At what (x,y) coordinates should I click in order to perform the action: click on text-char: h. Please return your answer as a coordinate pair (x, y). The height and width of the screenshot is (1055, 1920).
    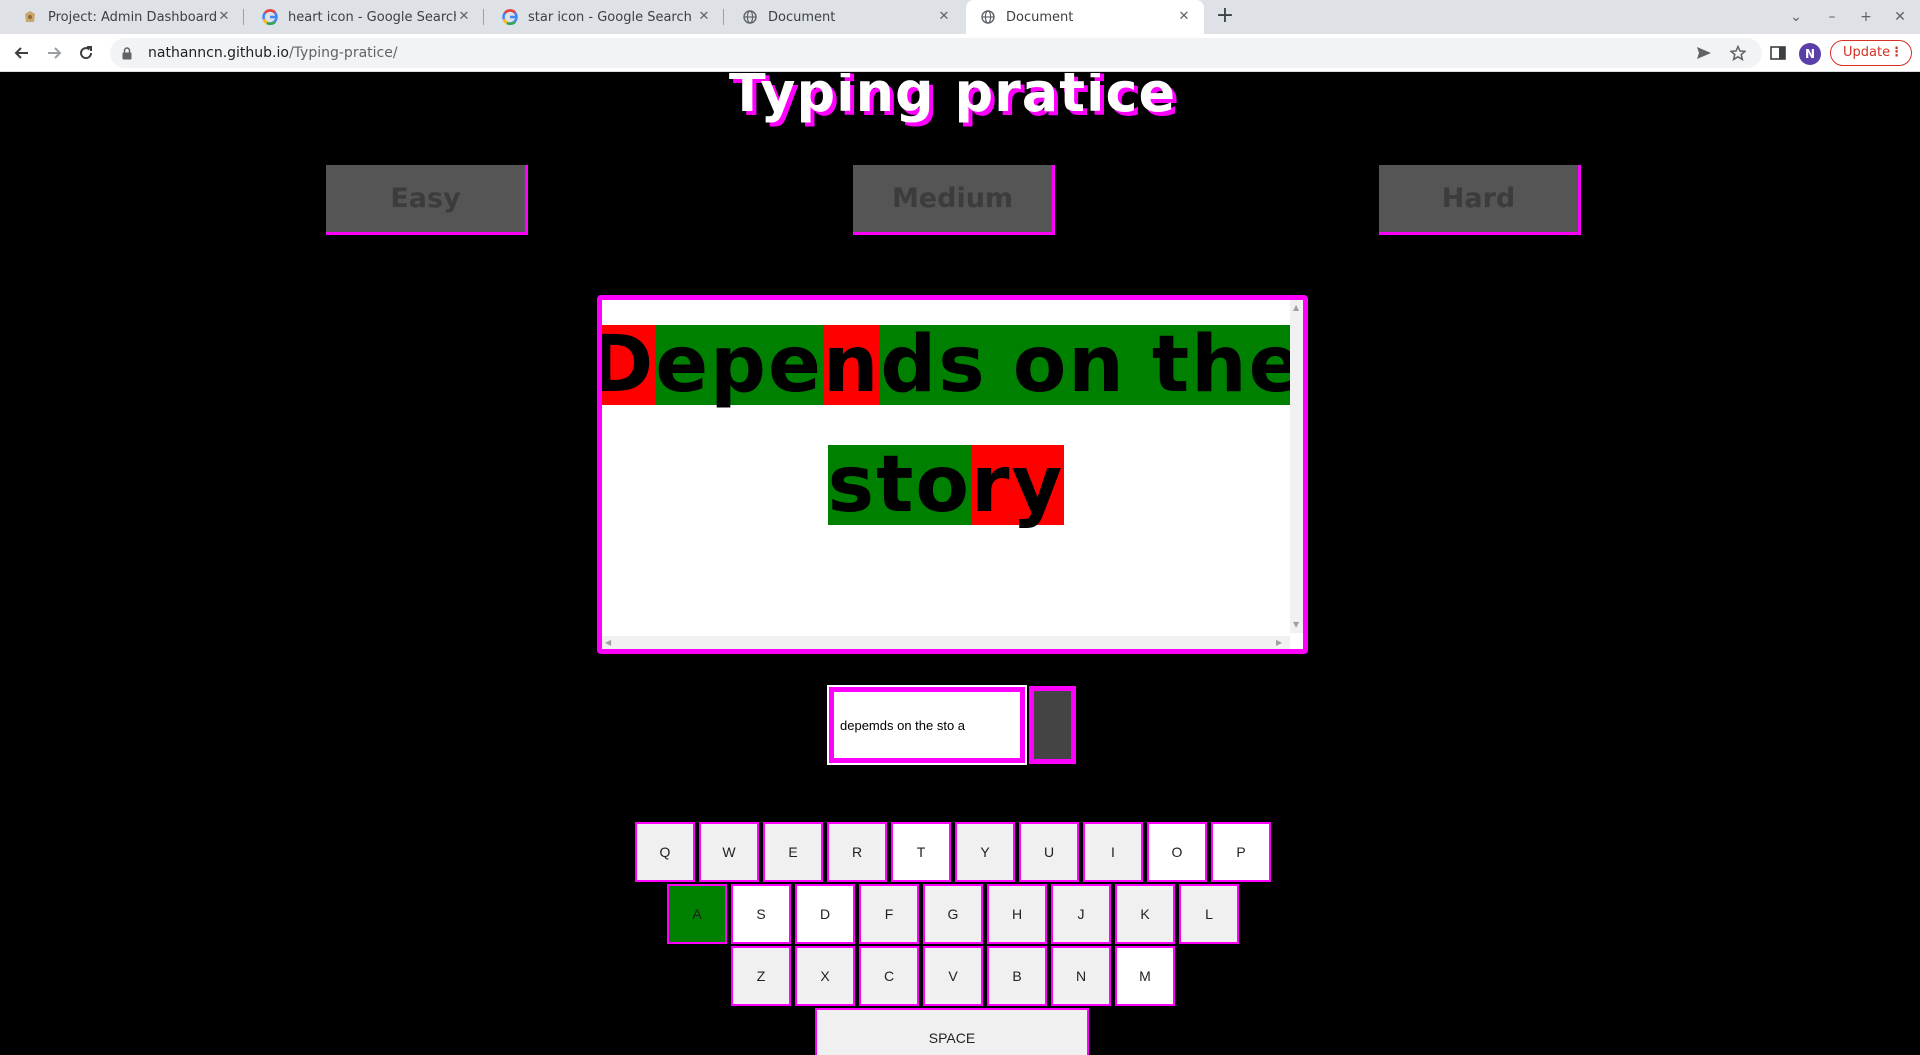
    Looking at the image, I should click on (1220, 365).